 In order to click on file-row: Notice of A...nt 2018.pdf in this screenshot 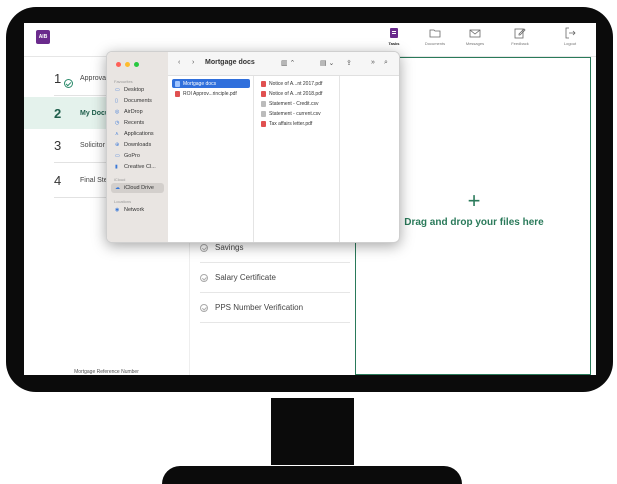, I will do `click(290, 93)`.